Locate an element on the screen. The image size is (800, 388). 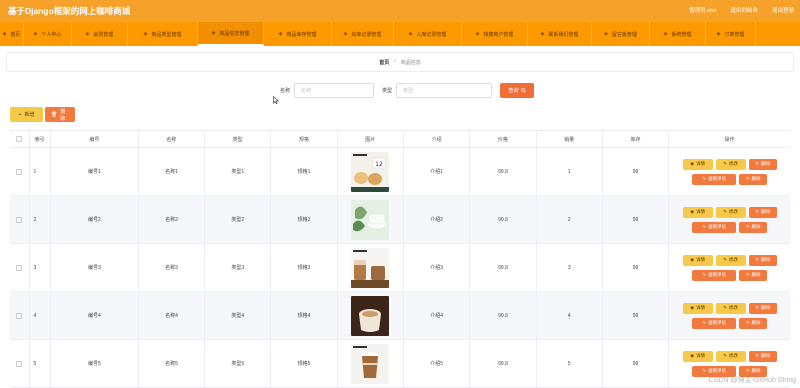
nav-item-7: ◈ 入库记录管理 is located at coordinates (428, 34).